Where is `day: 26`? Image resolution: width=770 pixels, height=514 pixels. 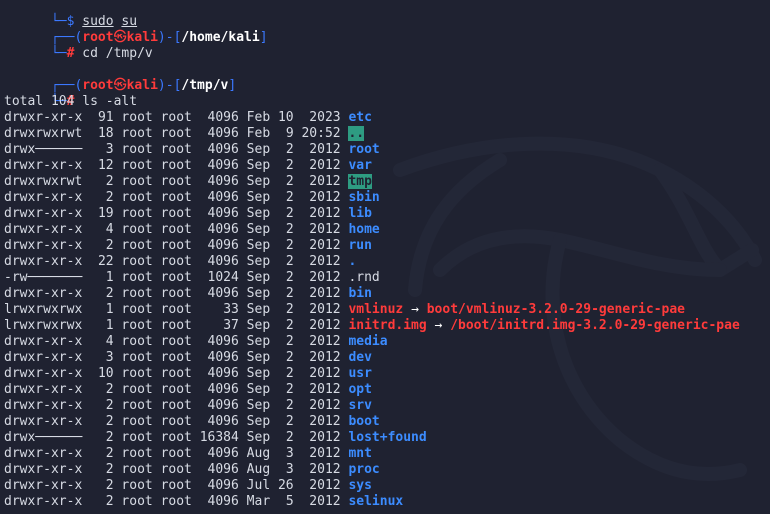 day: 26 is located at coordinates (285, 485).